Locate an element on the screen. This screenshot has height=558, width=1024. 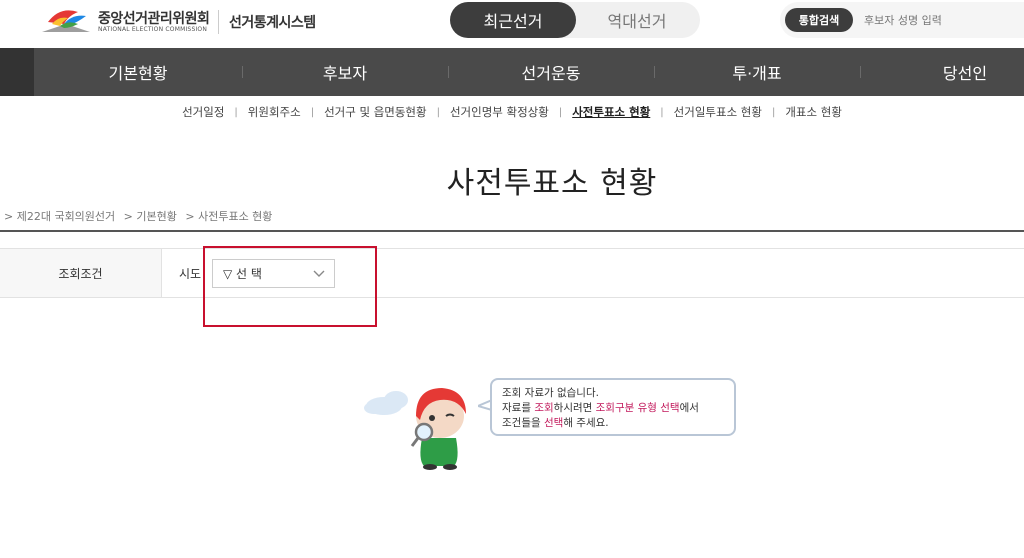
subnav-election-day-stations: 선거일투표소 현황 is located at coordinates (718, 112).